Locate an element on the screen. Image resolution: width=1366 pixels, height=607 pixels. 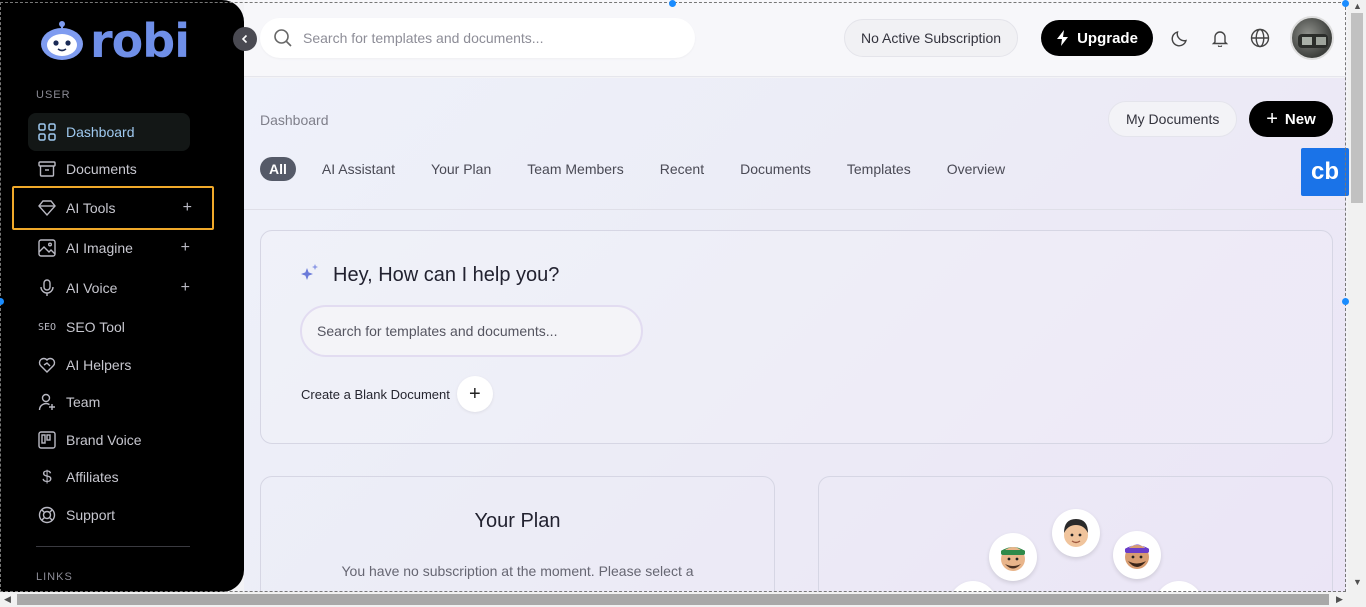
create-blank-document: Create a Blank Document + is located at coordinates (397, 394).